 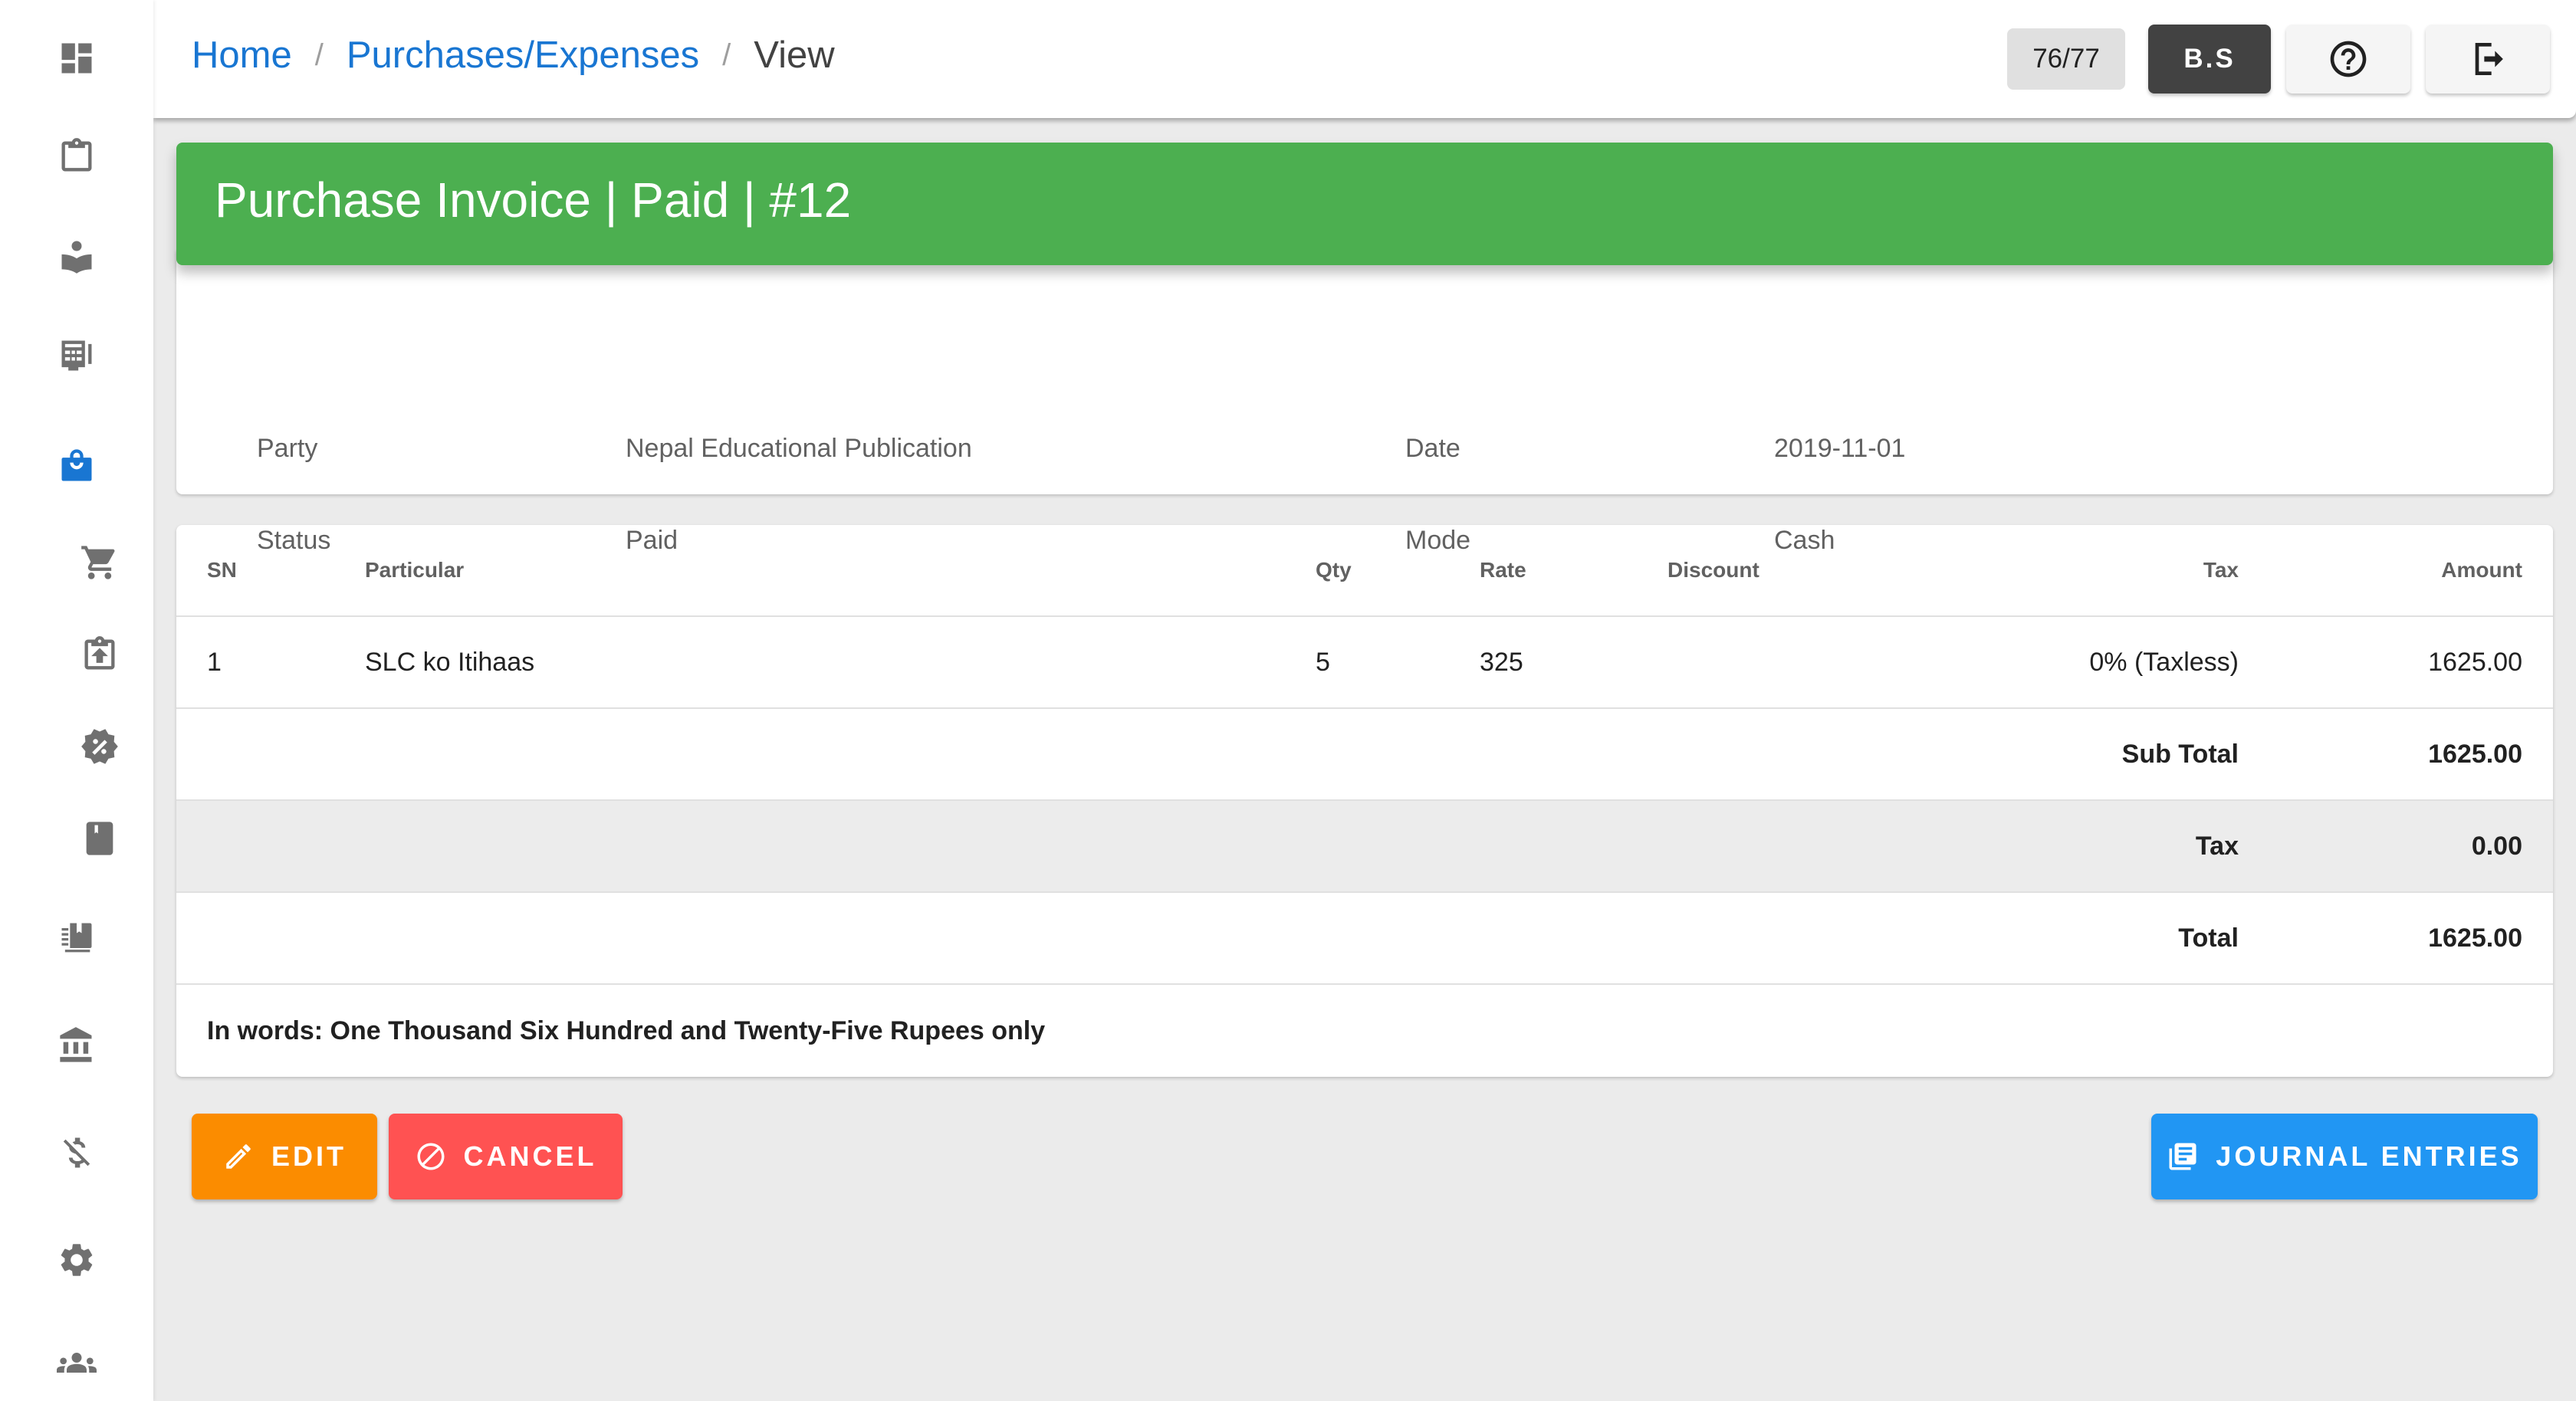 What do you see at coordinates (2180, 754) in the screenshot?
I see `subtotal-label: Sub Total` at bounding box center [2180, 754].